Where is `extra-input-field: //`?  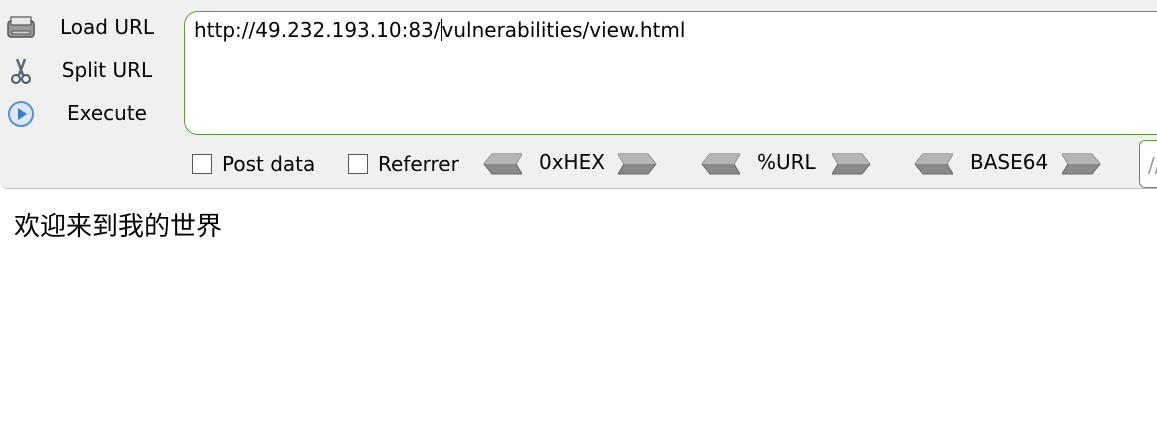 extra-input-field: // is located at coordinates (1148, 164).